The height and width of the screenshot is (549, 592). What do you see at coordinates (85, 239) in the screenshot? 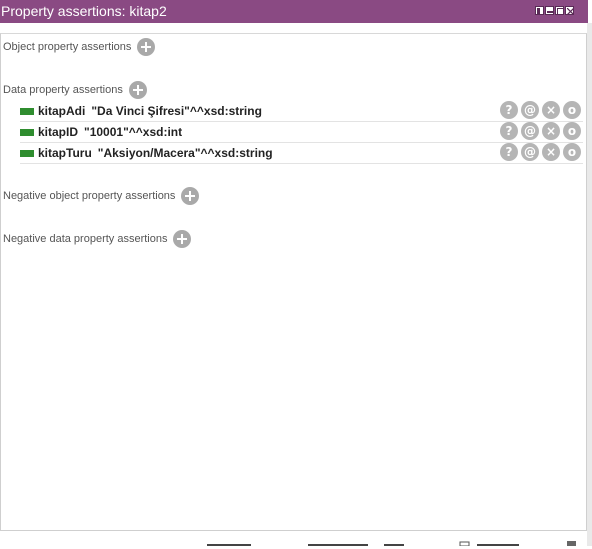
I see `negative-data-property-label: Negative data property assertions` at bounding box center [85, 239].